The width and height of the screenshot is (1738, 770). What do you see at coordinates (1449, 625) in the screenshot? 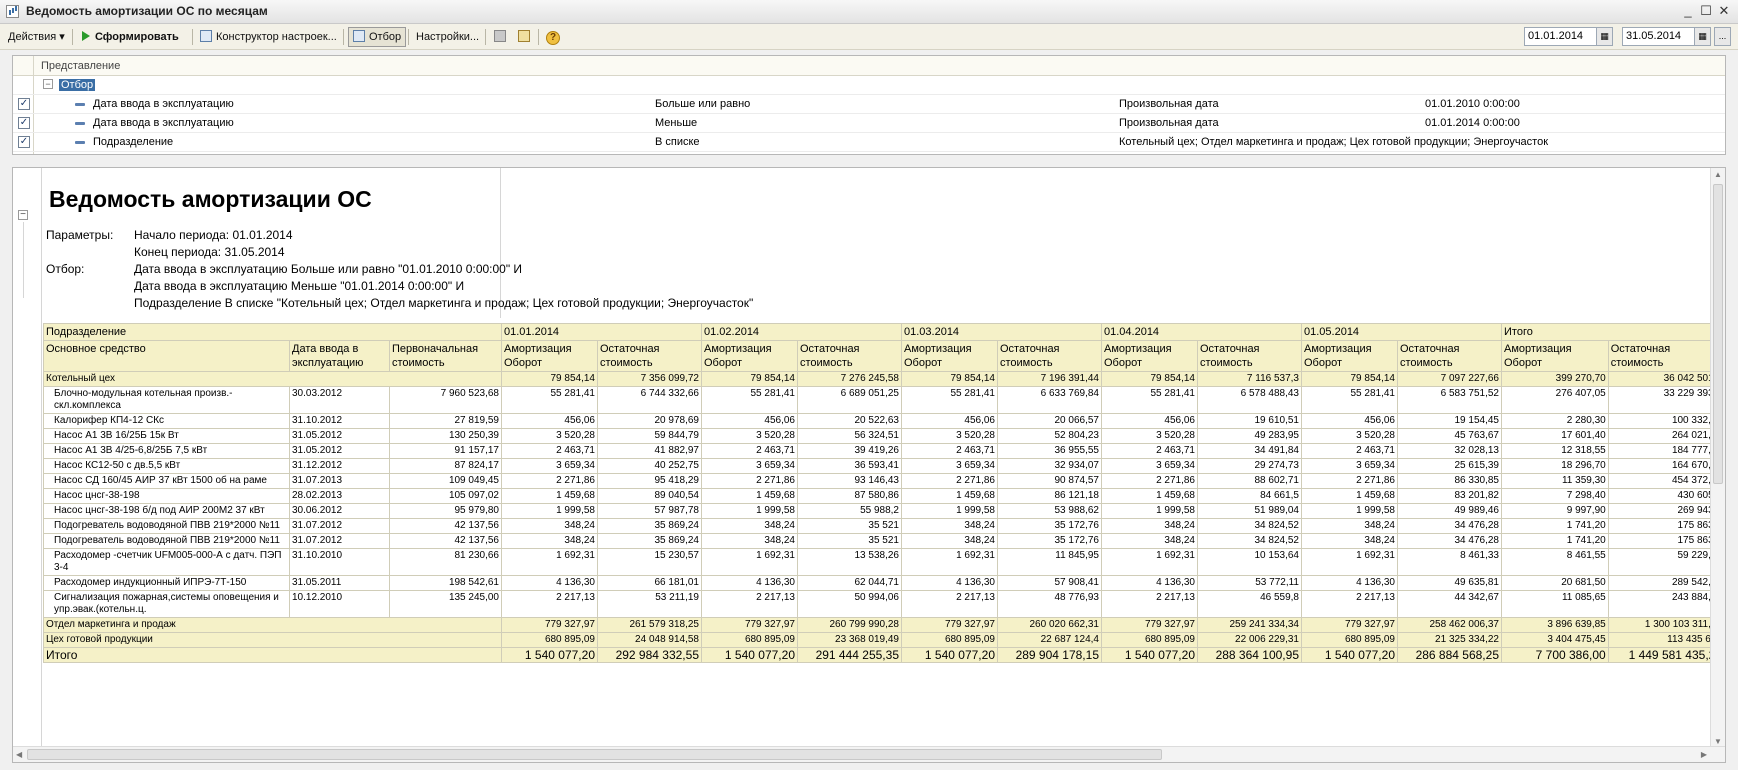
I see `value-cell: 258 462 006,37` at bounding box center [1449, 625].